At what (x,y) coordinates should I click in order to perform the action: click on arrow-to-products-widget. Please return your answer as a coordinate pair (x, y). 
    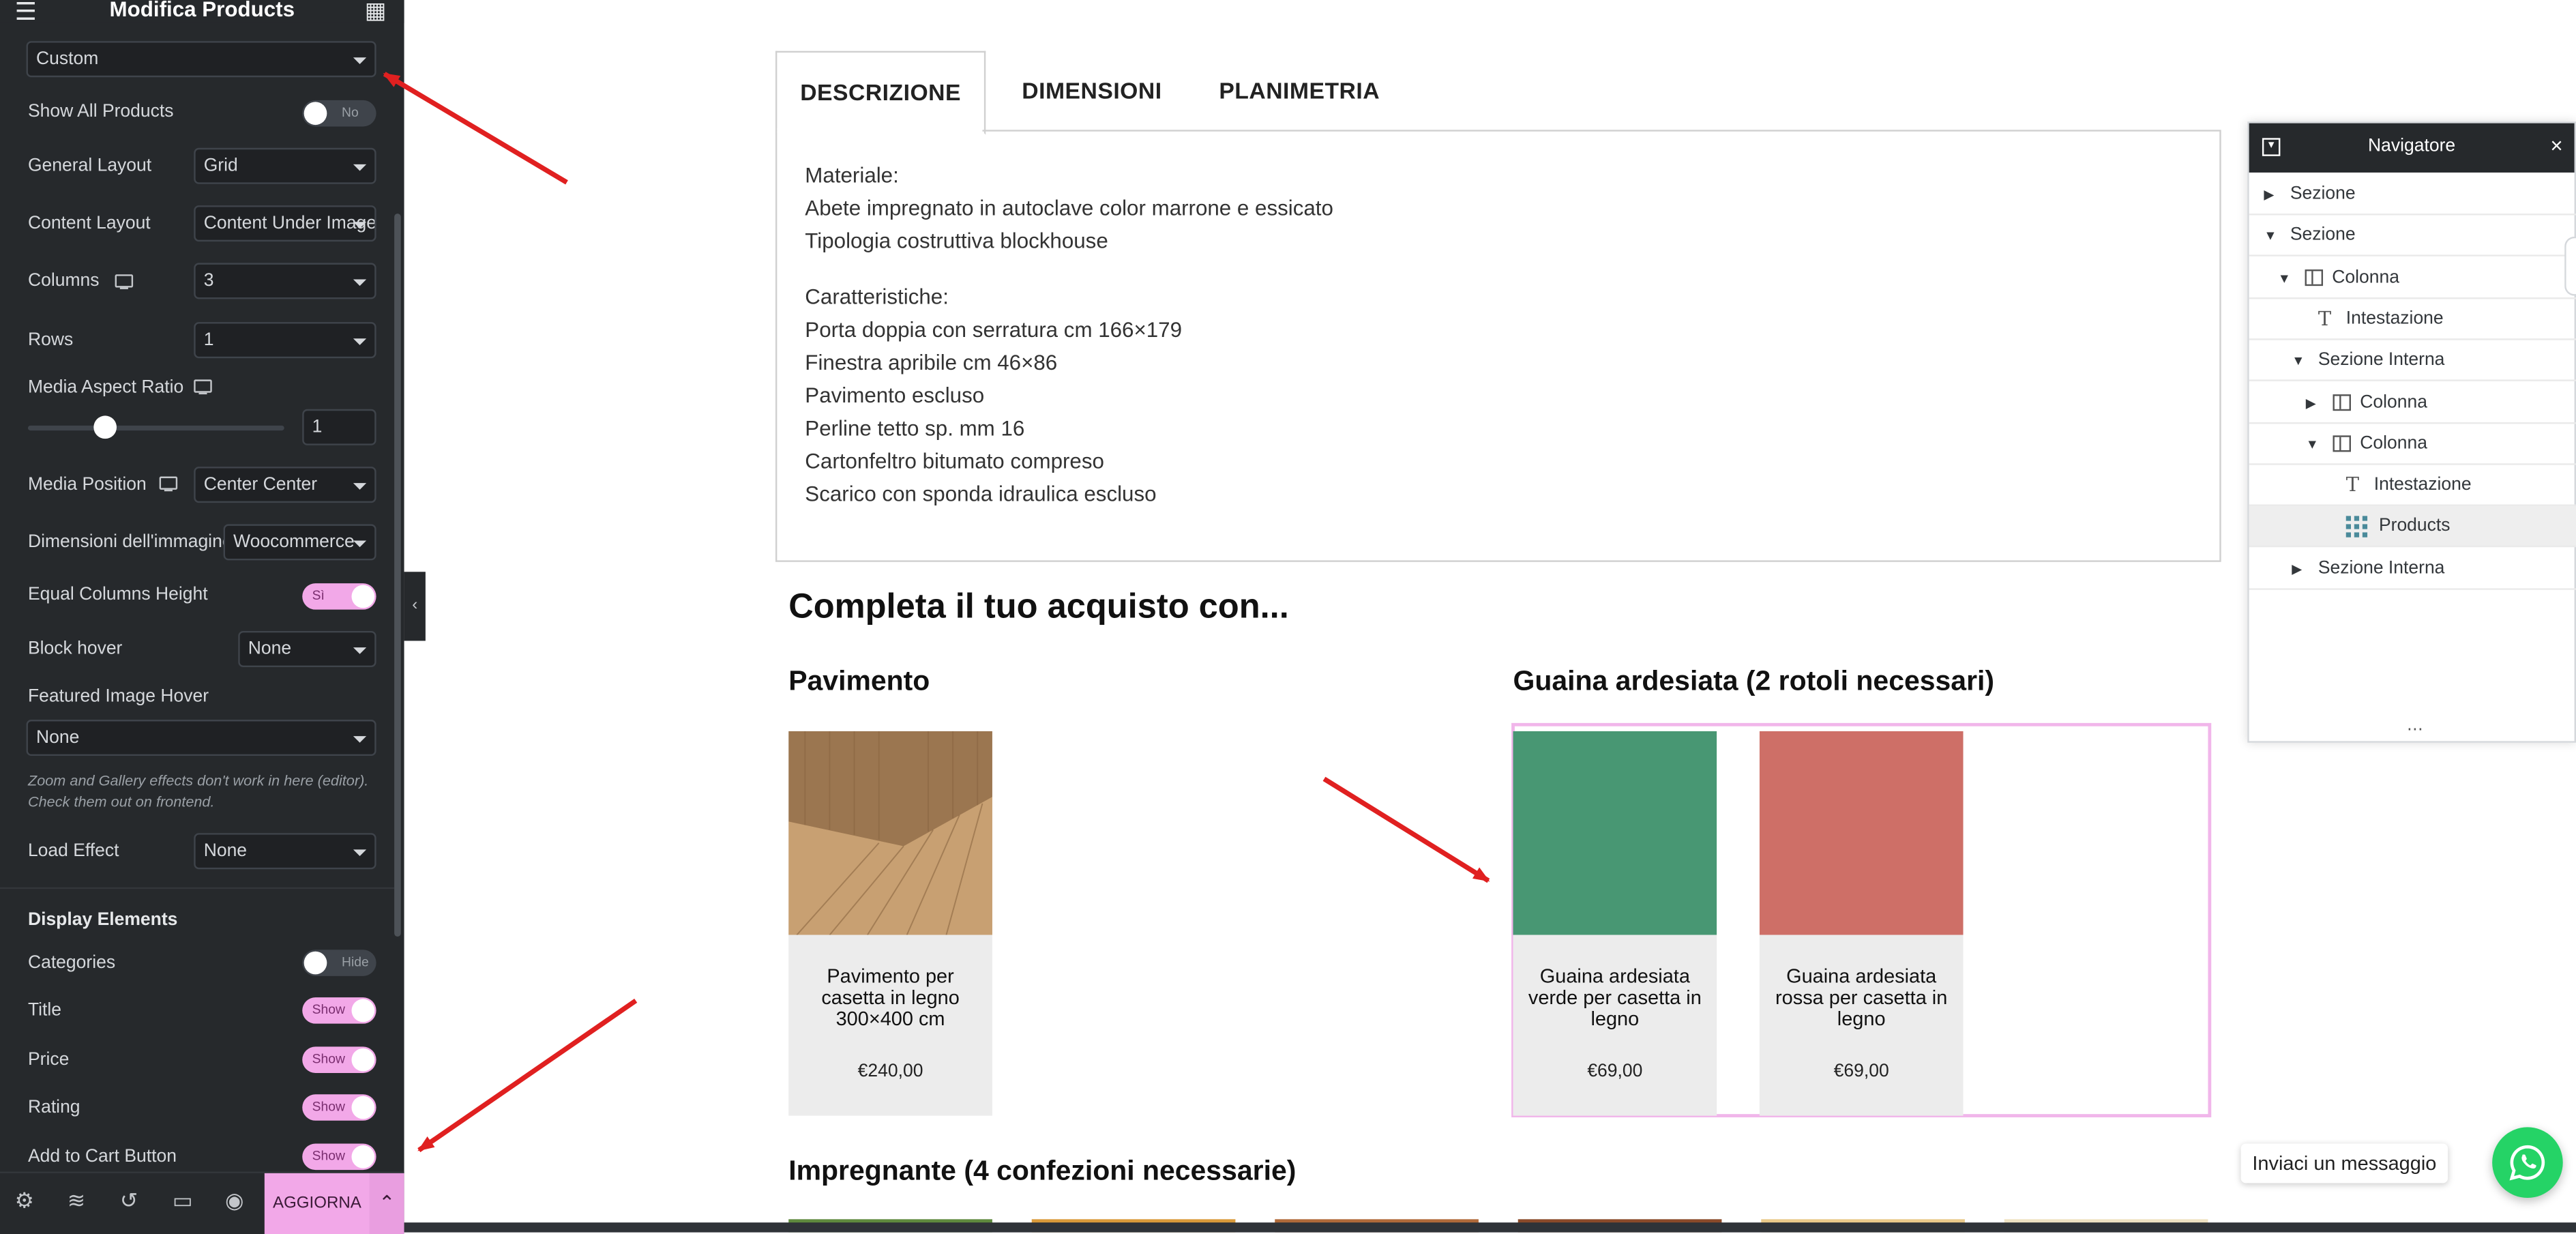
    Looking at the image, I should click on (1406, 829).